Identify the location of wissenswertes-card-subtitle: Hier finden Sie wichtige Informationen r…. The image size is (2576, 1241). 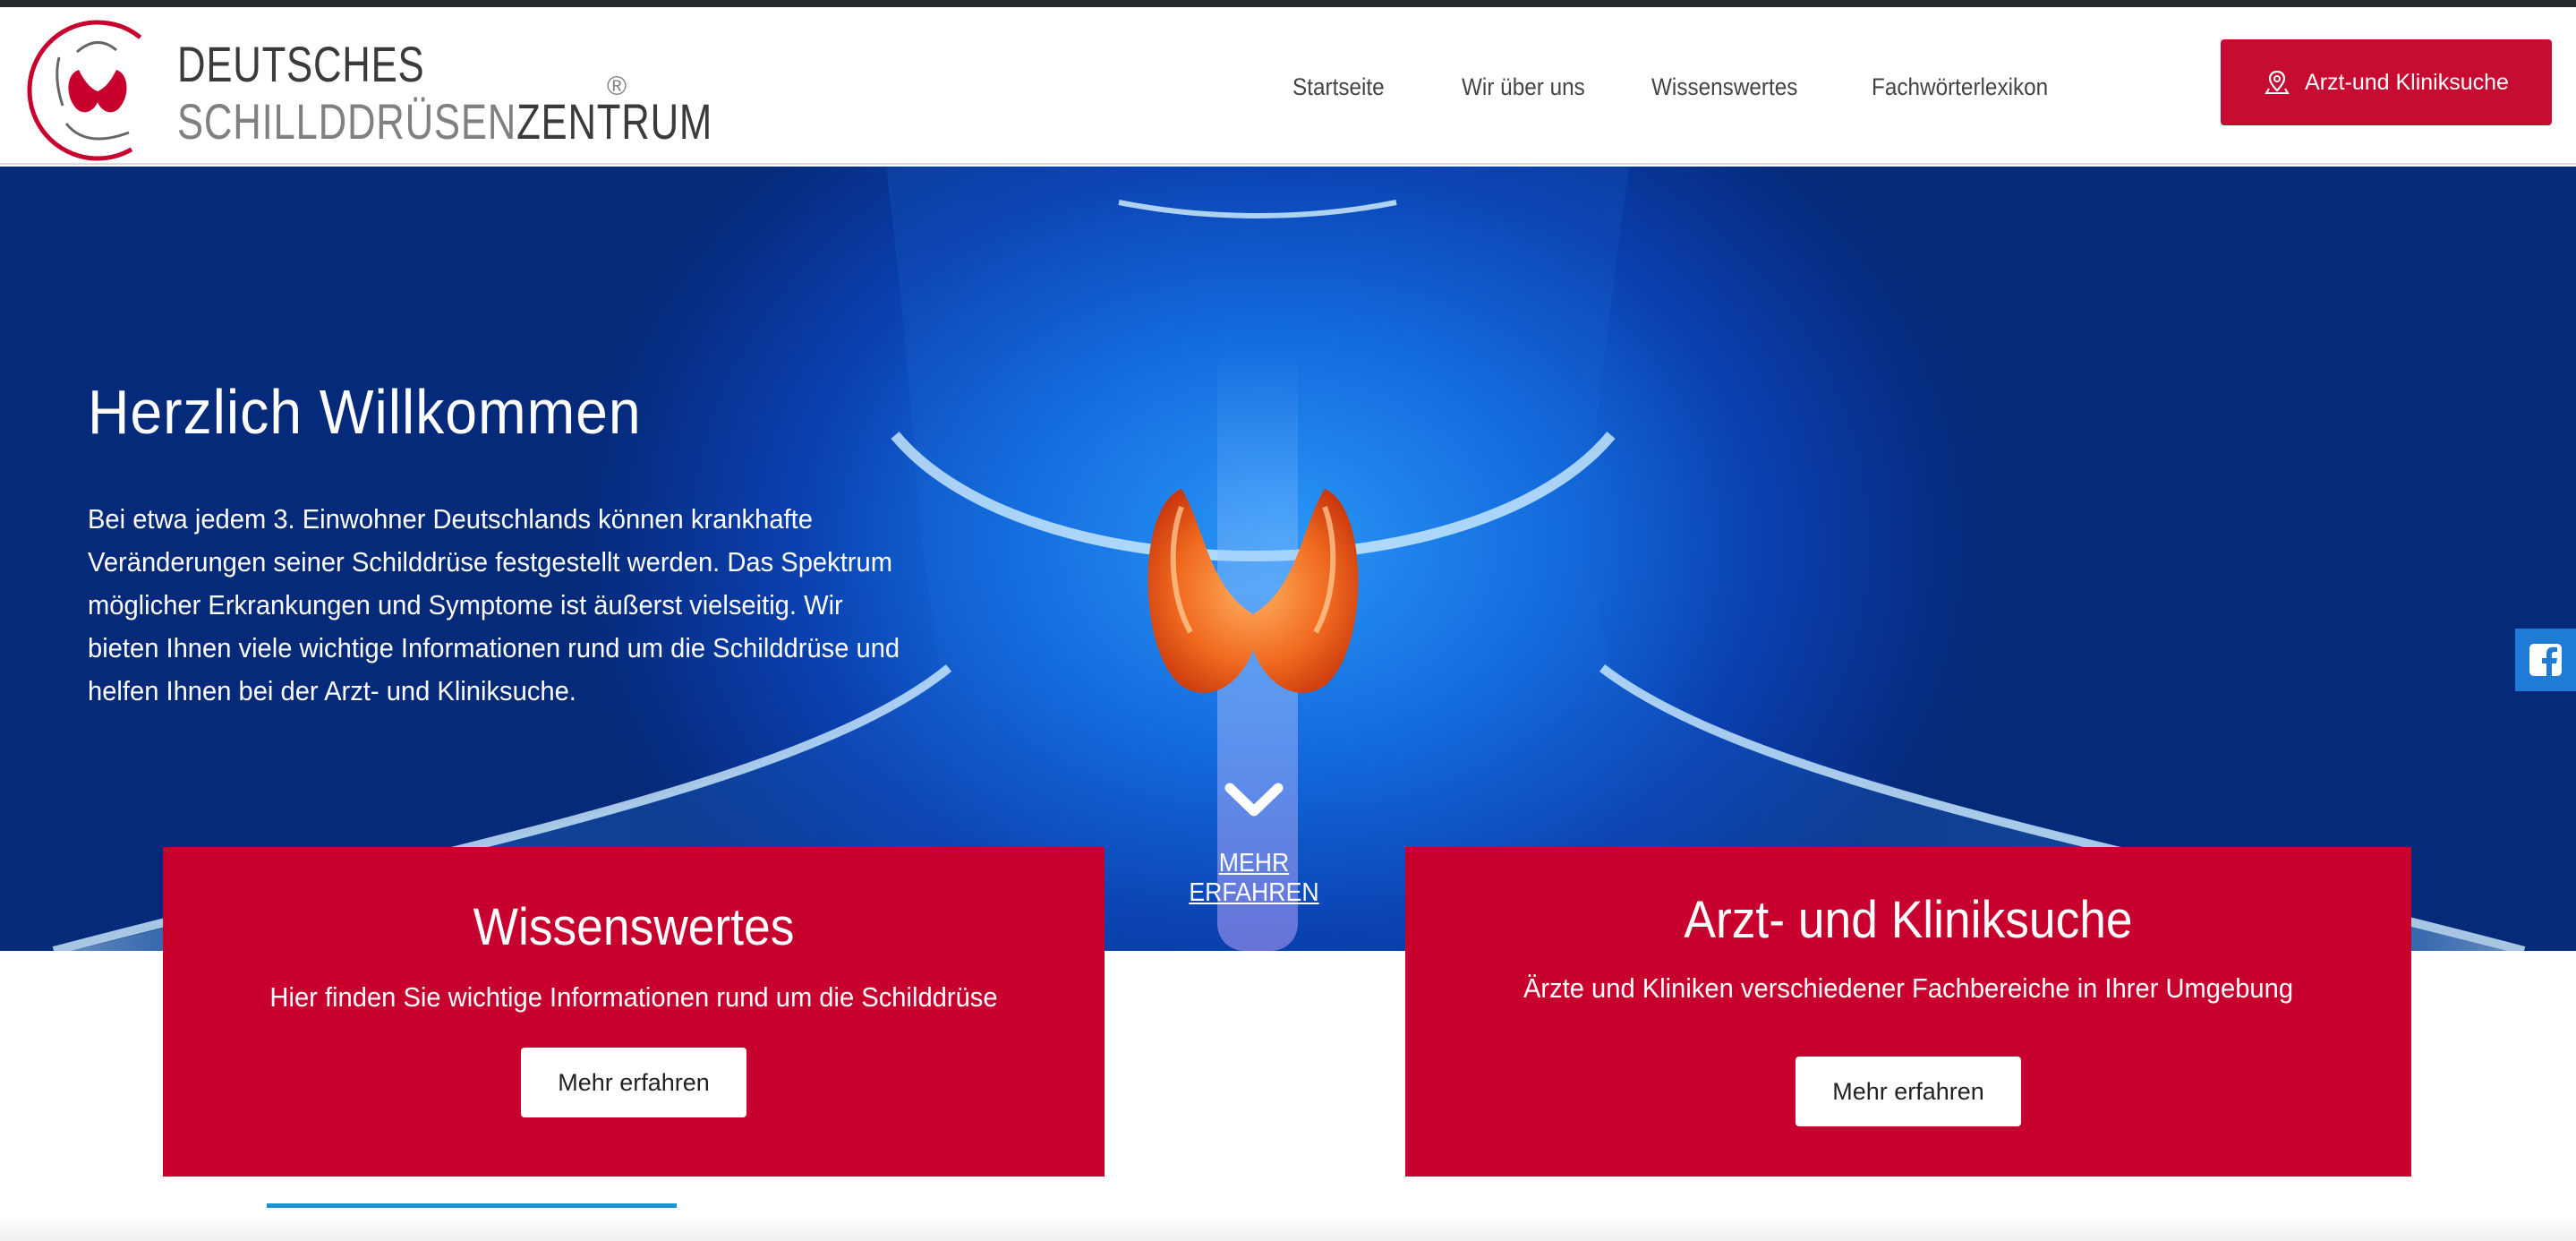
(633, 997).